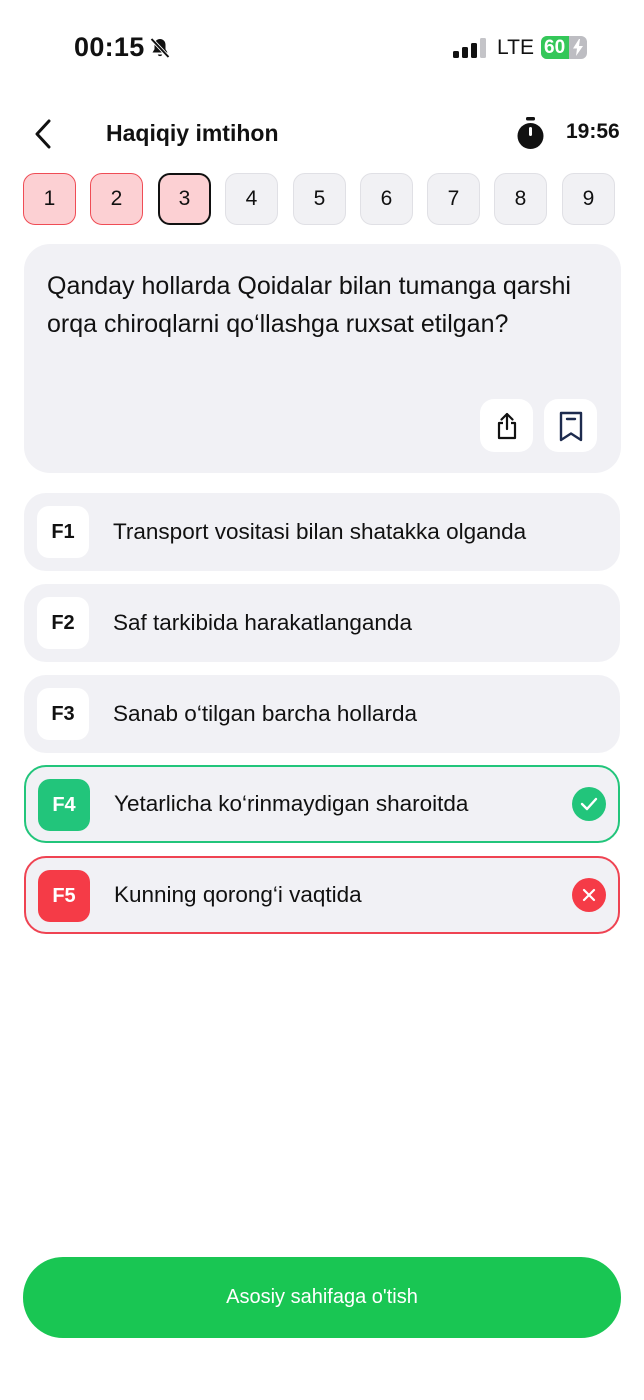 This screenshot has width=644, height=1400. I want to click on bell-muted-icon, so click(160, 48).